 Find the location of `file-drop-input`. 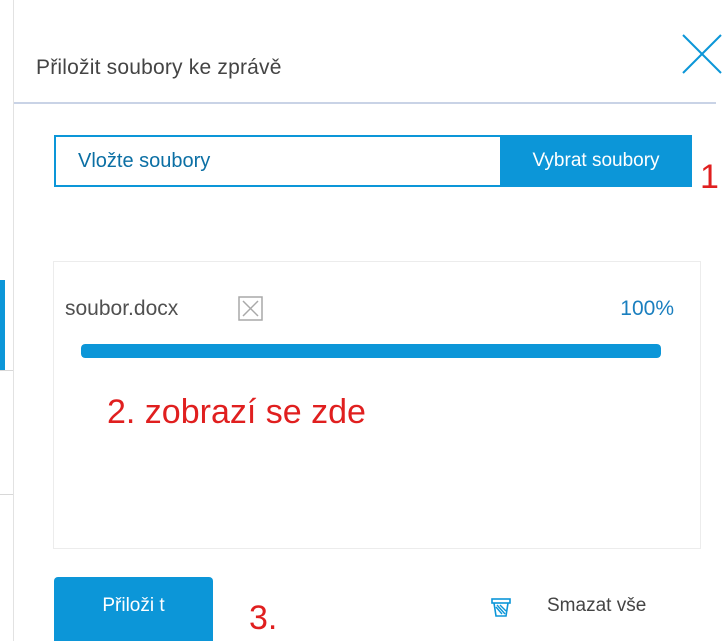

file-drop-input is located at coordinates (278, 161).